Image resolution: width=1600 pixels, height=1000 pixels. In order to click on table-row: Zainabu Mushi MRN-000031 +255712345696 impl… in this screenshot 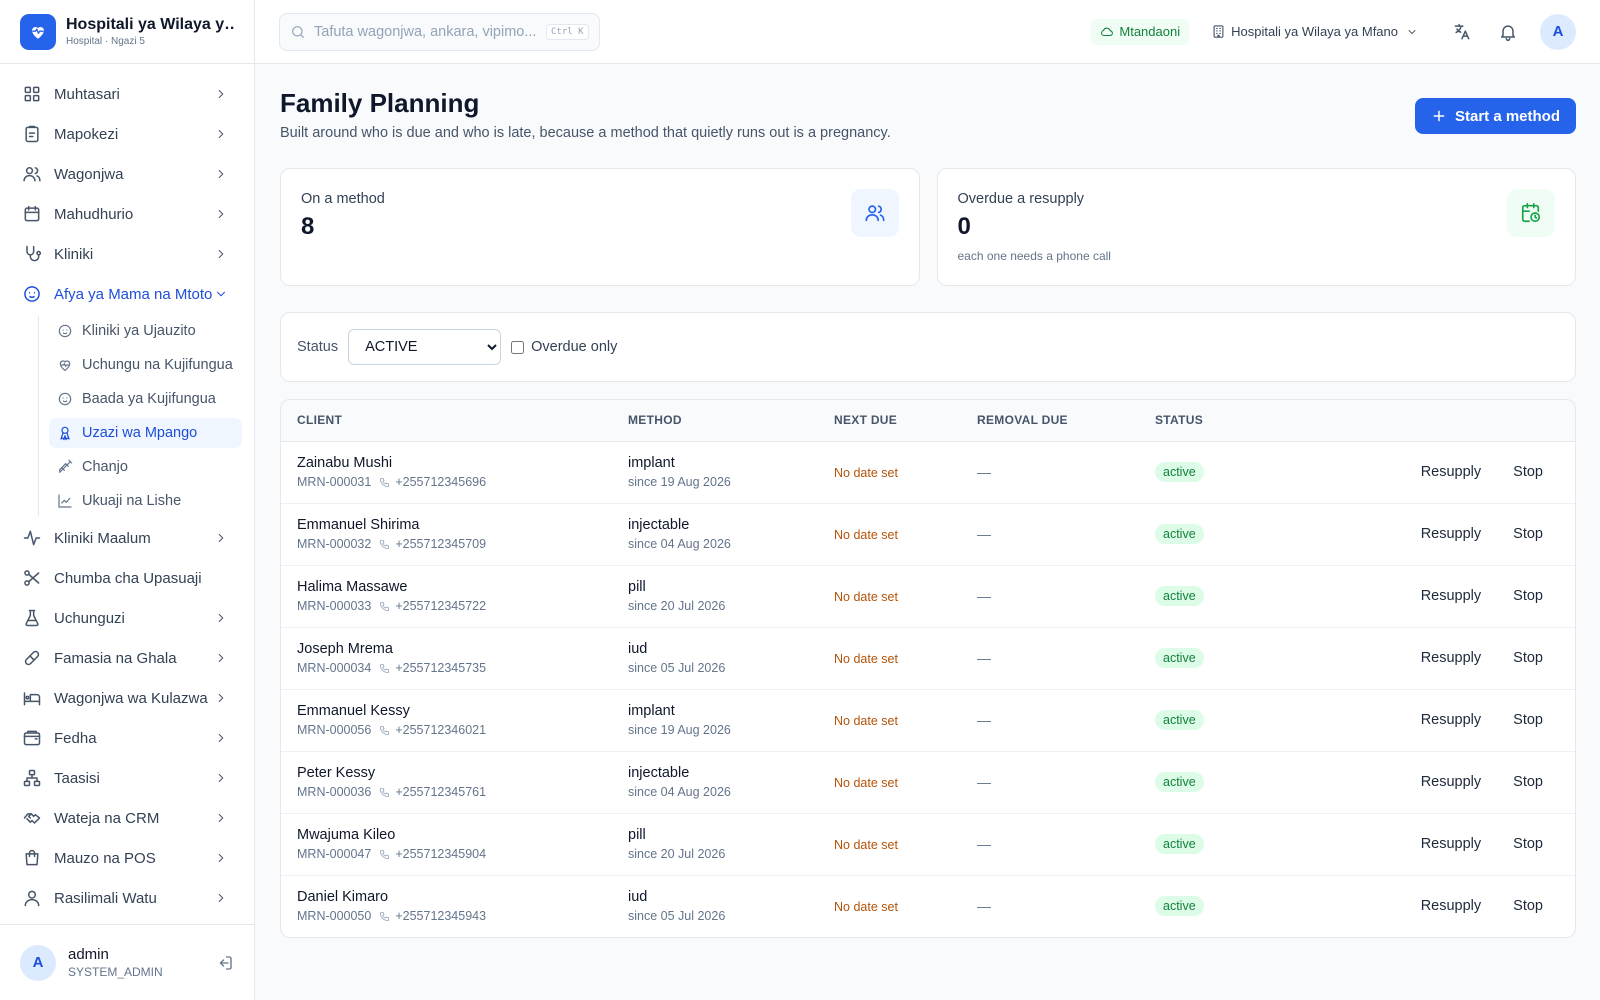, I will do `click(928, 472)`.